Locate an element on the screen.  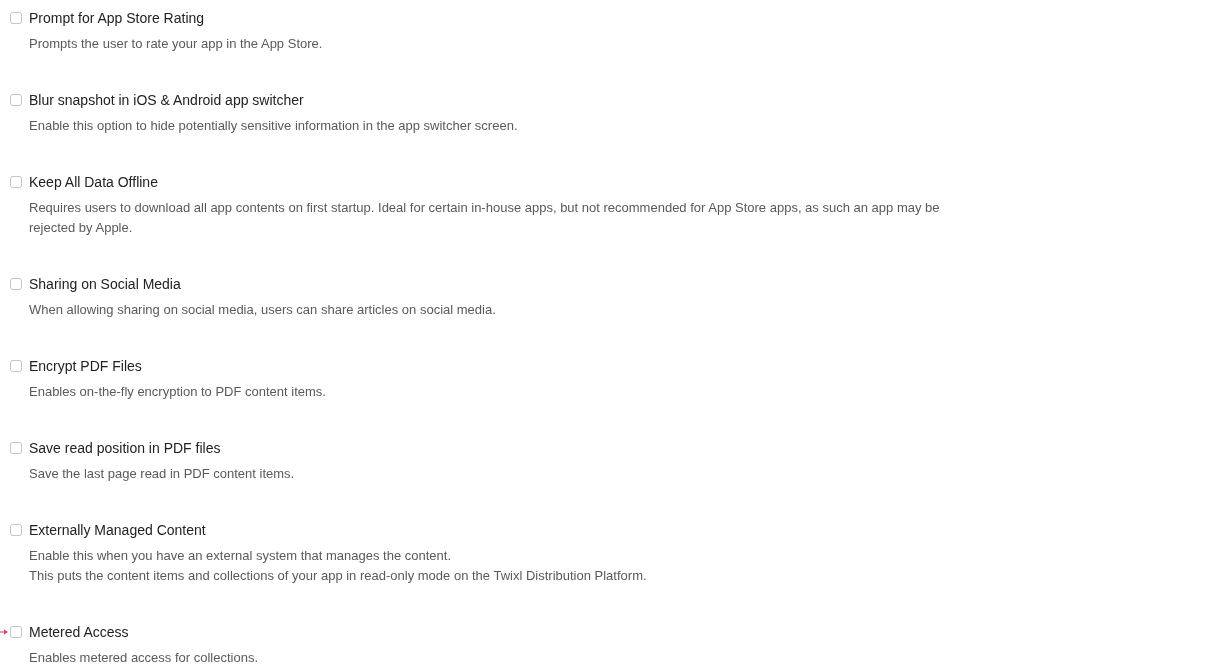
option-description: Save the last page read in PDF content items. is located at coordinates (162, 474).